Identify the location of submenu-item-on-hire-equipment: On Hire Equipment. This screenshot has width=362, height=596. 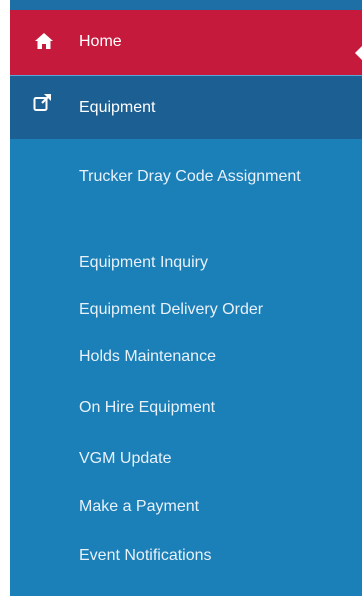
(214, 408).